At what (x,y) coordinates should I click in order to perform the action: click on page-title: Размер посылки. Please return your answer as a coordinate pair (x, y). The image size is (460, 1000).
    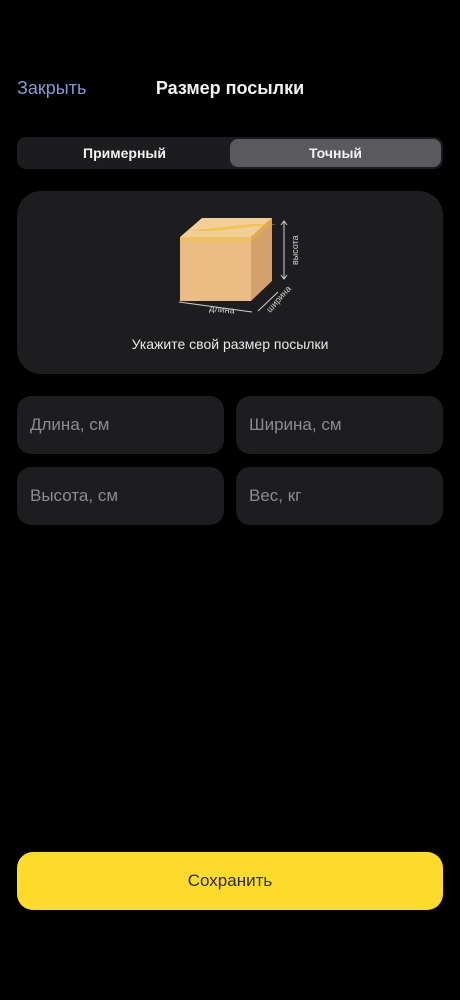
    Looking at the image, I should click on (230, 88).